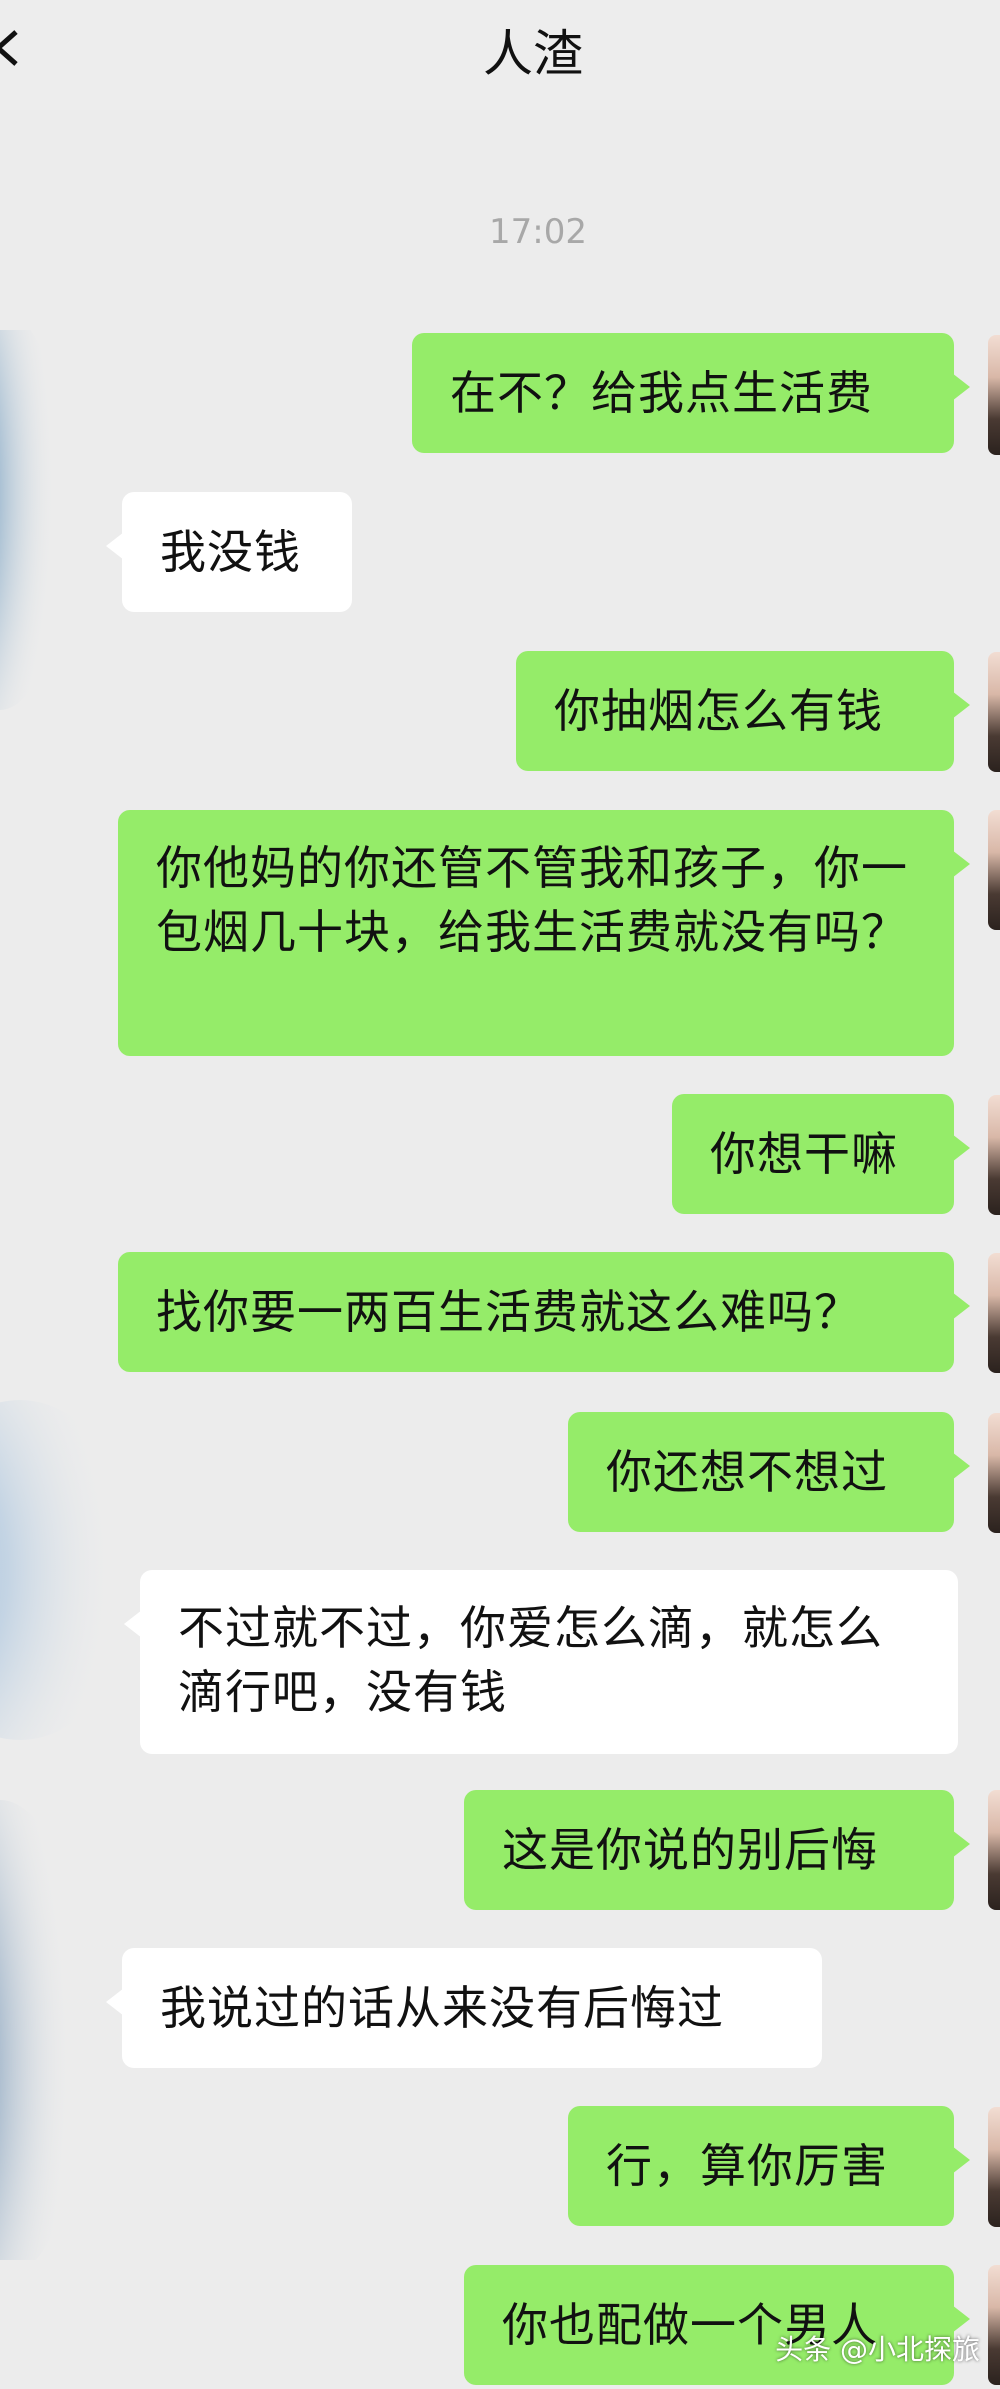 Image resolution: width=1000 pixels, height=2389 pixels. I want to click on sent-message-bubble: 这是你说的别后悔, so click(717, 1850).